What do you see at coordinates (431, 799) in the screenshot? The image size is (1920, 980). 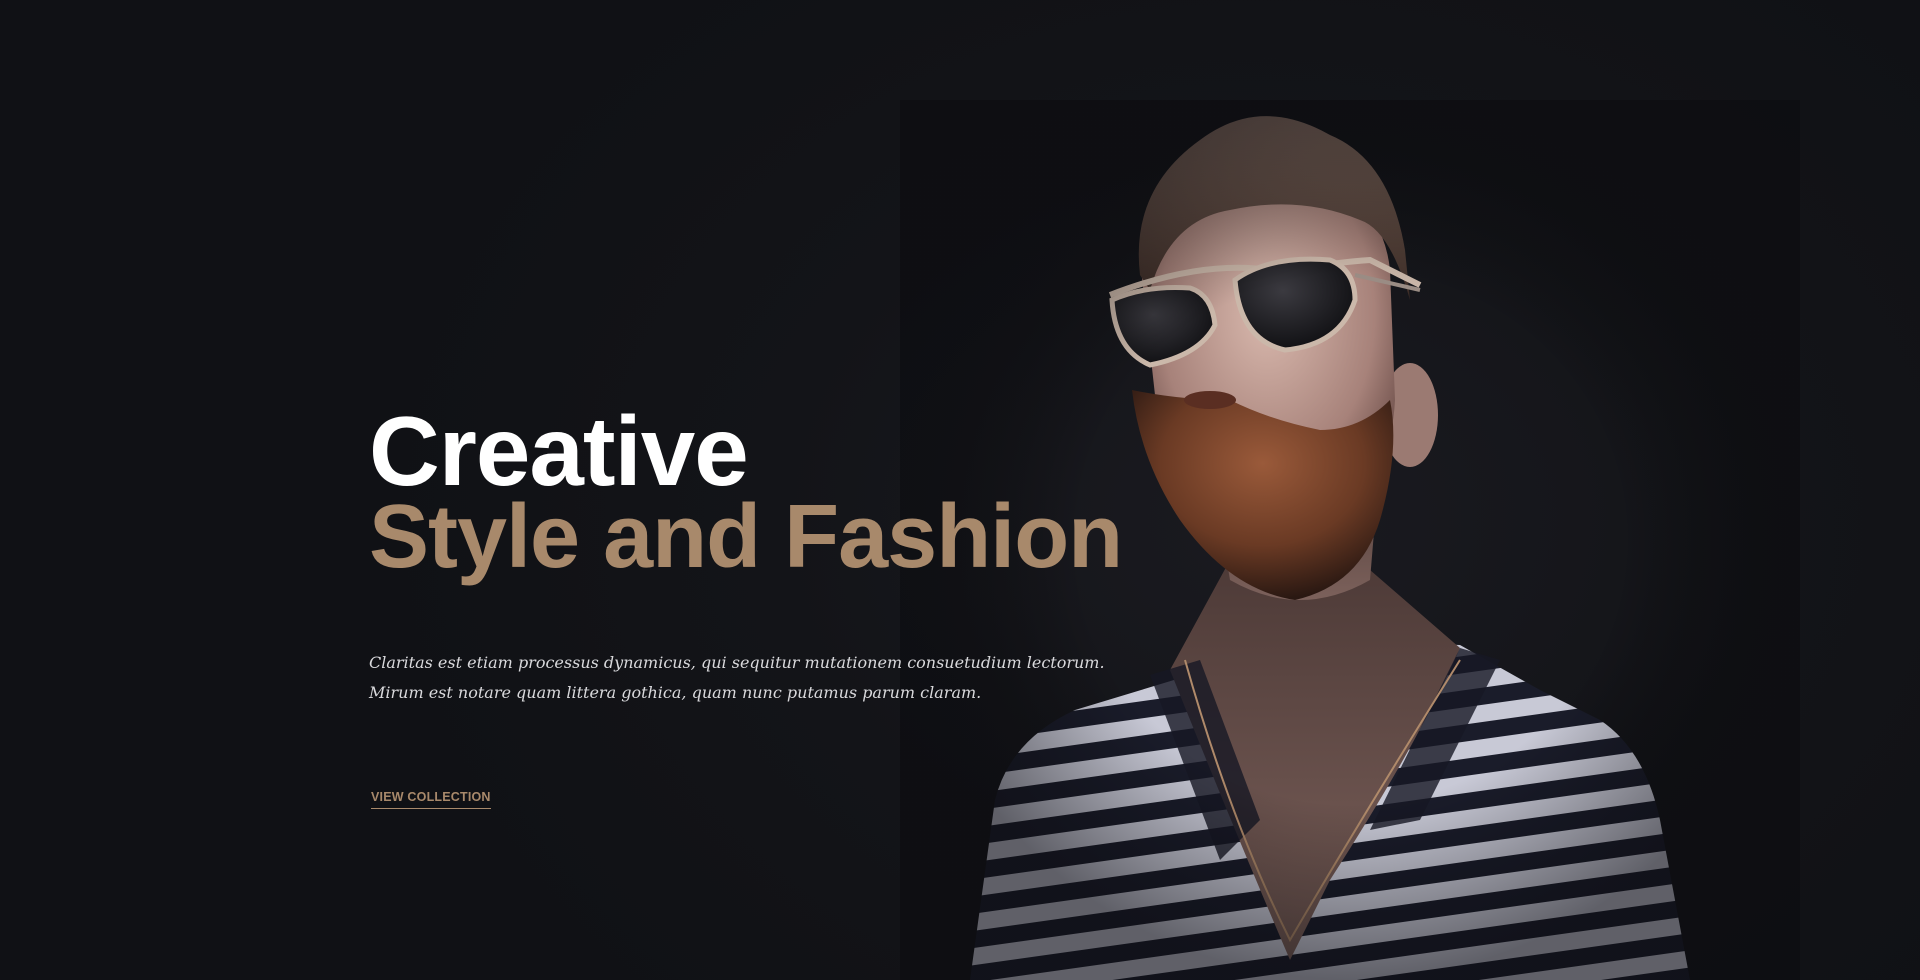 I see `view-collection-link: VIEW COLLECTION` at bounding box center [431, 799].